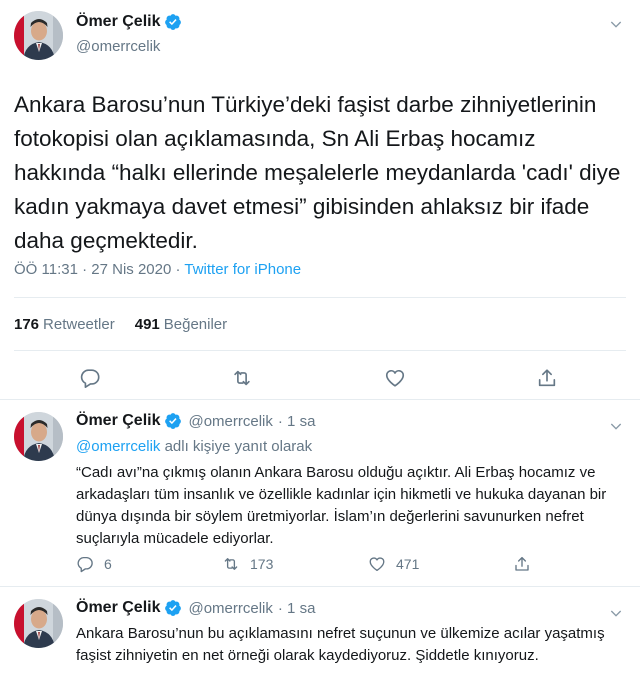 The image size is (640, 687). I want to click on tweet-timestamp: ÖÖ 11:31 · 27 Nis 2020, so click(92, 269).